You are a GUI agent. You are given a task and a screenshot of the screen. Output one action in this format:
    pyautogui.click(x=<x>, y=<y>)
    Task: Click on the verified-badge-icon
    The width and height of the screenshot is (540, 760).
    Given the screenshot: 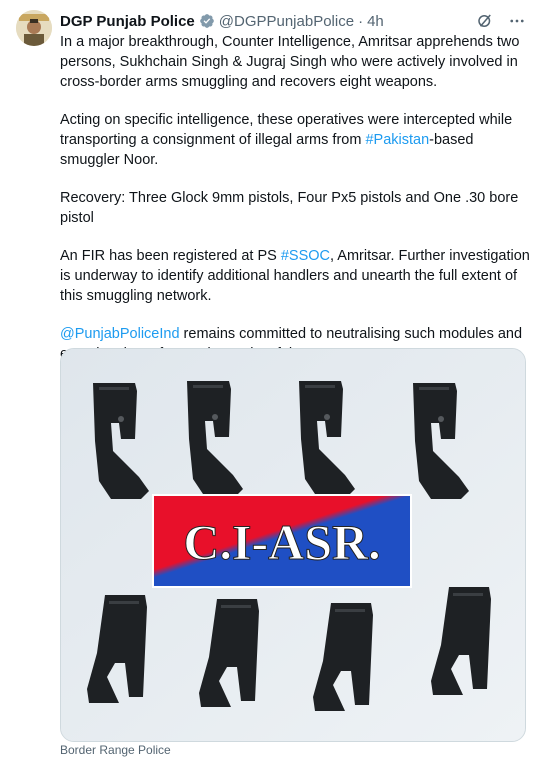 What is the action you would take?
    pyautogui.click(x=206, y=21)
    